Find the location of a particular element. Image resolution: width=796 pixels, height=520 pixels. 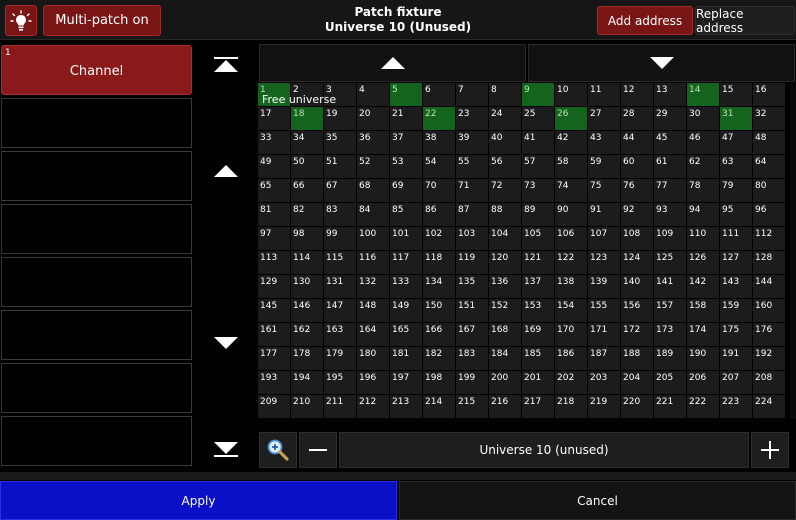

zoom-button is located at coordinates (278, 450).